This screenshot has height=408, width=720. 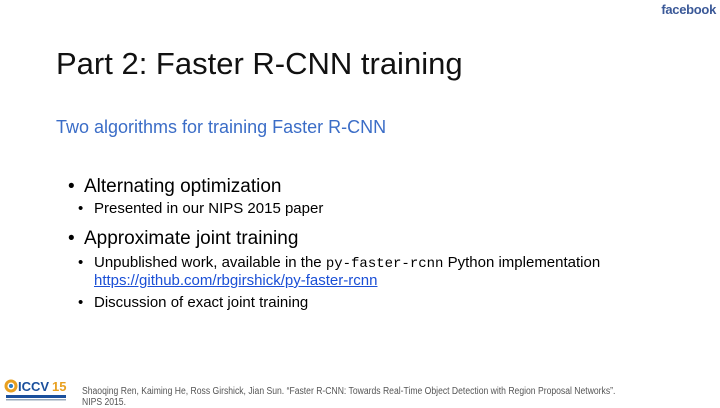 I want to click on sub-bullet-2-2: • Discussion of exact joint training, so click(x=193, y=302).